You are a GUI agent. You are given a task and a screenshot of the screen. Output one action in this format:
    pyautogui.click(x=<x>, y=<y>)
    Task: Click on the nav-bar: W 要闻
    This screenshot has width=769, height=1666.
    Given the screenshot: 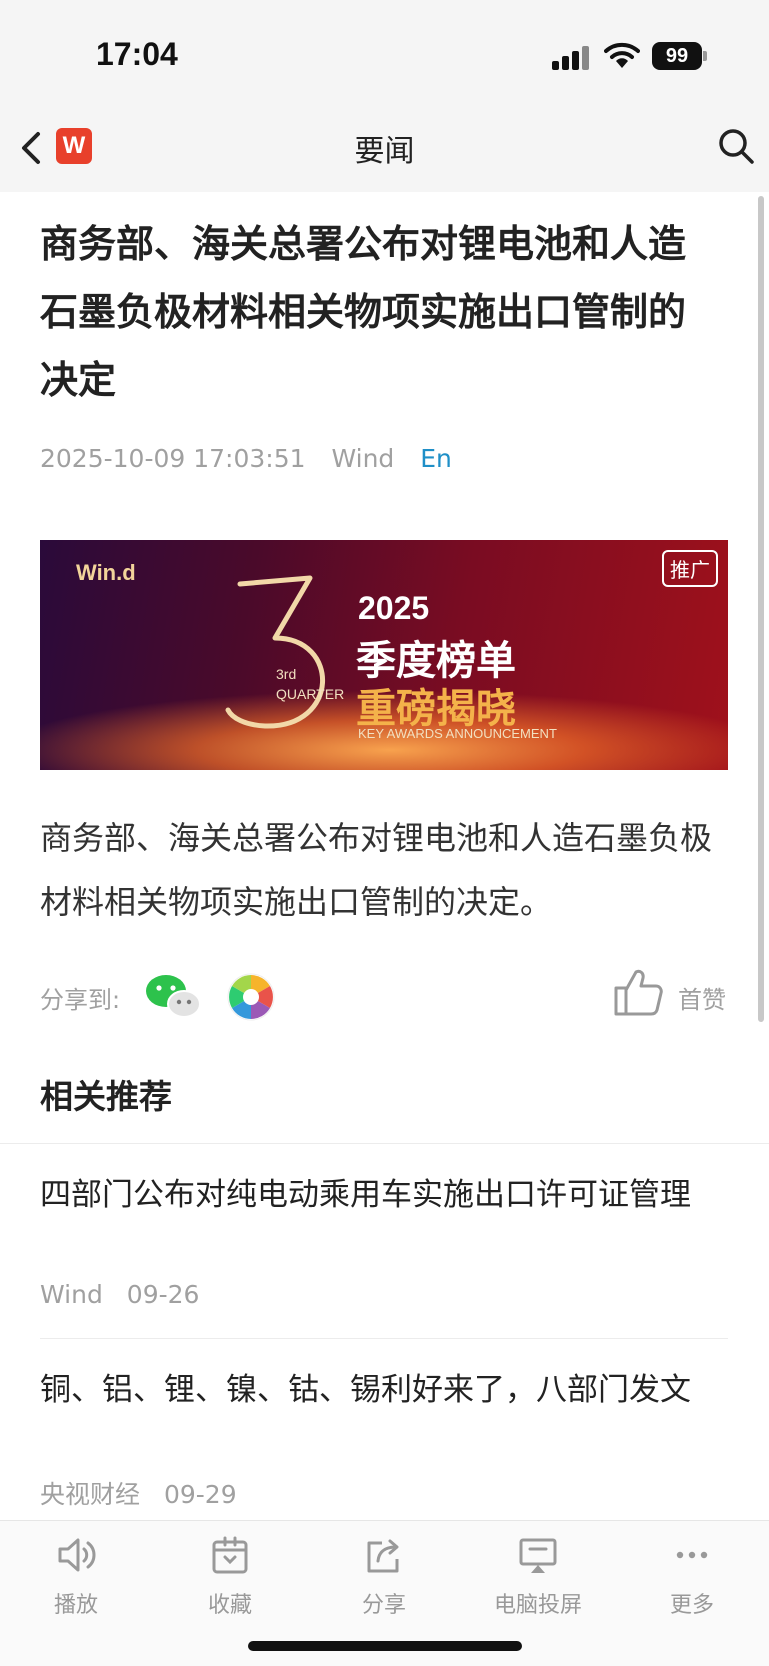 What is the action you would take?
    pyautogui.click(x=384, y=146)
    